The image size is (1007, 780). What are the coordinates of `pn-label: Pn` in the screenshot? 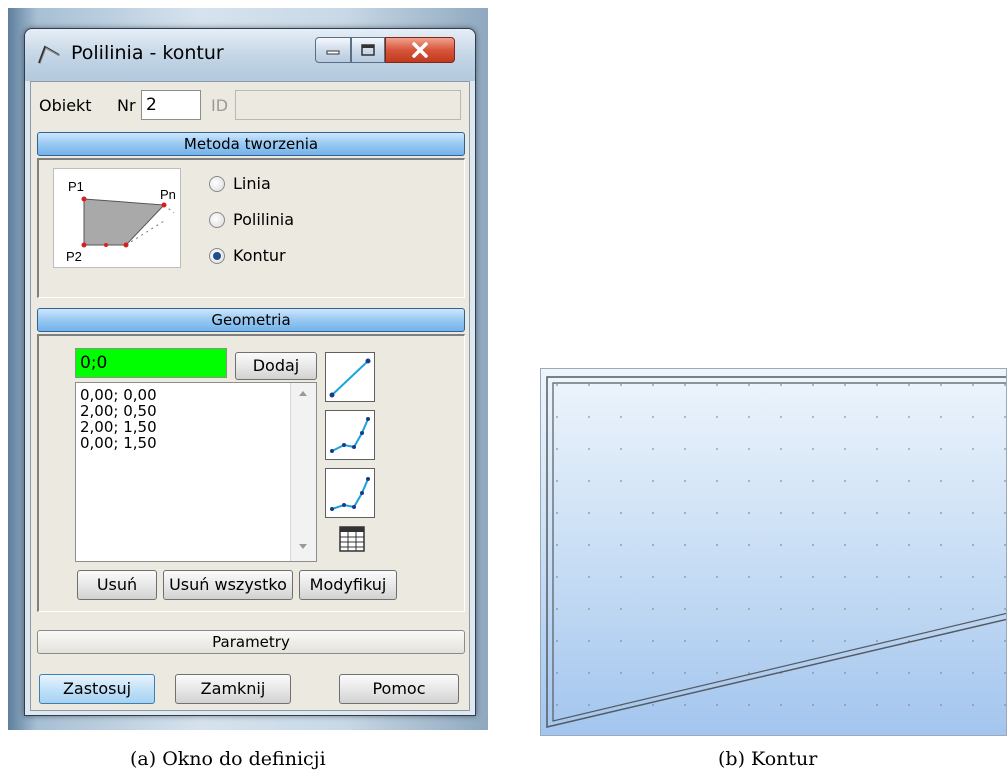 It's located at (168, 194).